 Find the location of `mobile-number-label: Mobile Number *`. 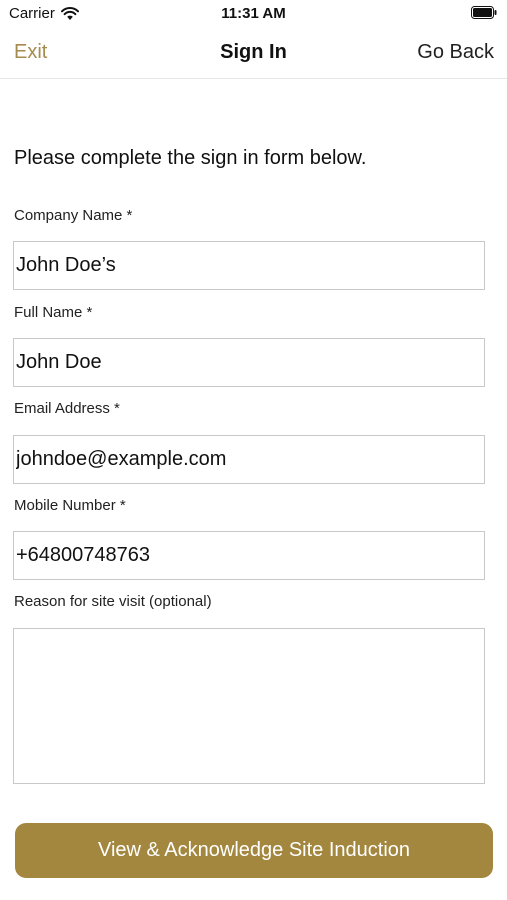

mobile-number-label: Mobile Number * is located at coordinates (70, 505).